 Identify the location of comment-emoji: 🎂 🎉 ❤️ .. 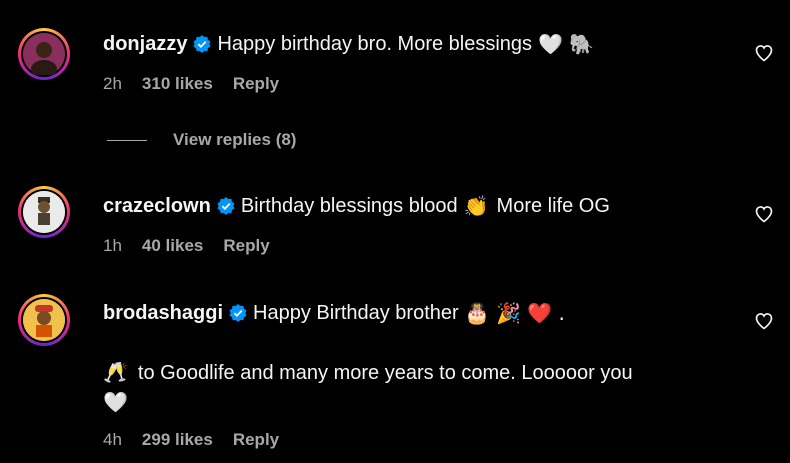
(514, 313).